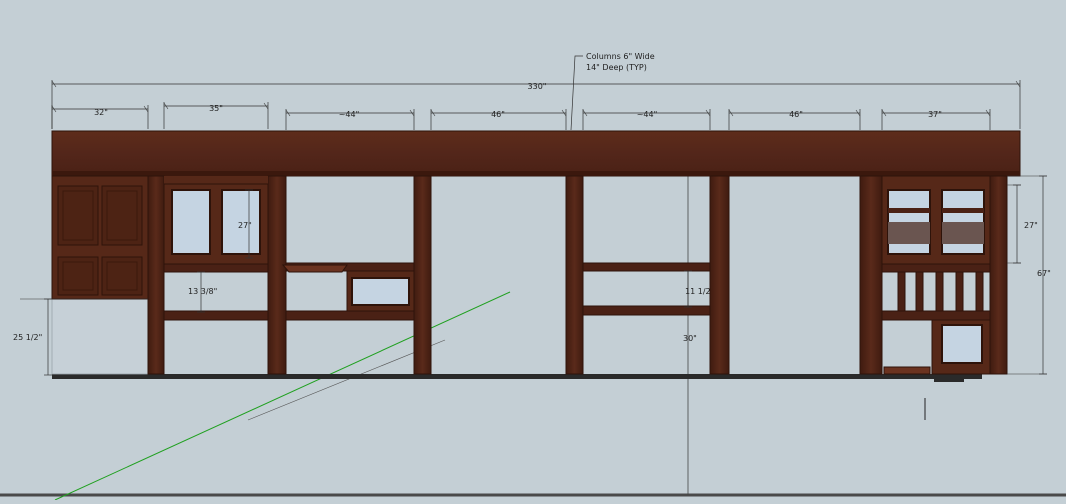  I want to click on bay7-door-2-rail, so click(963, 210).